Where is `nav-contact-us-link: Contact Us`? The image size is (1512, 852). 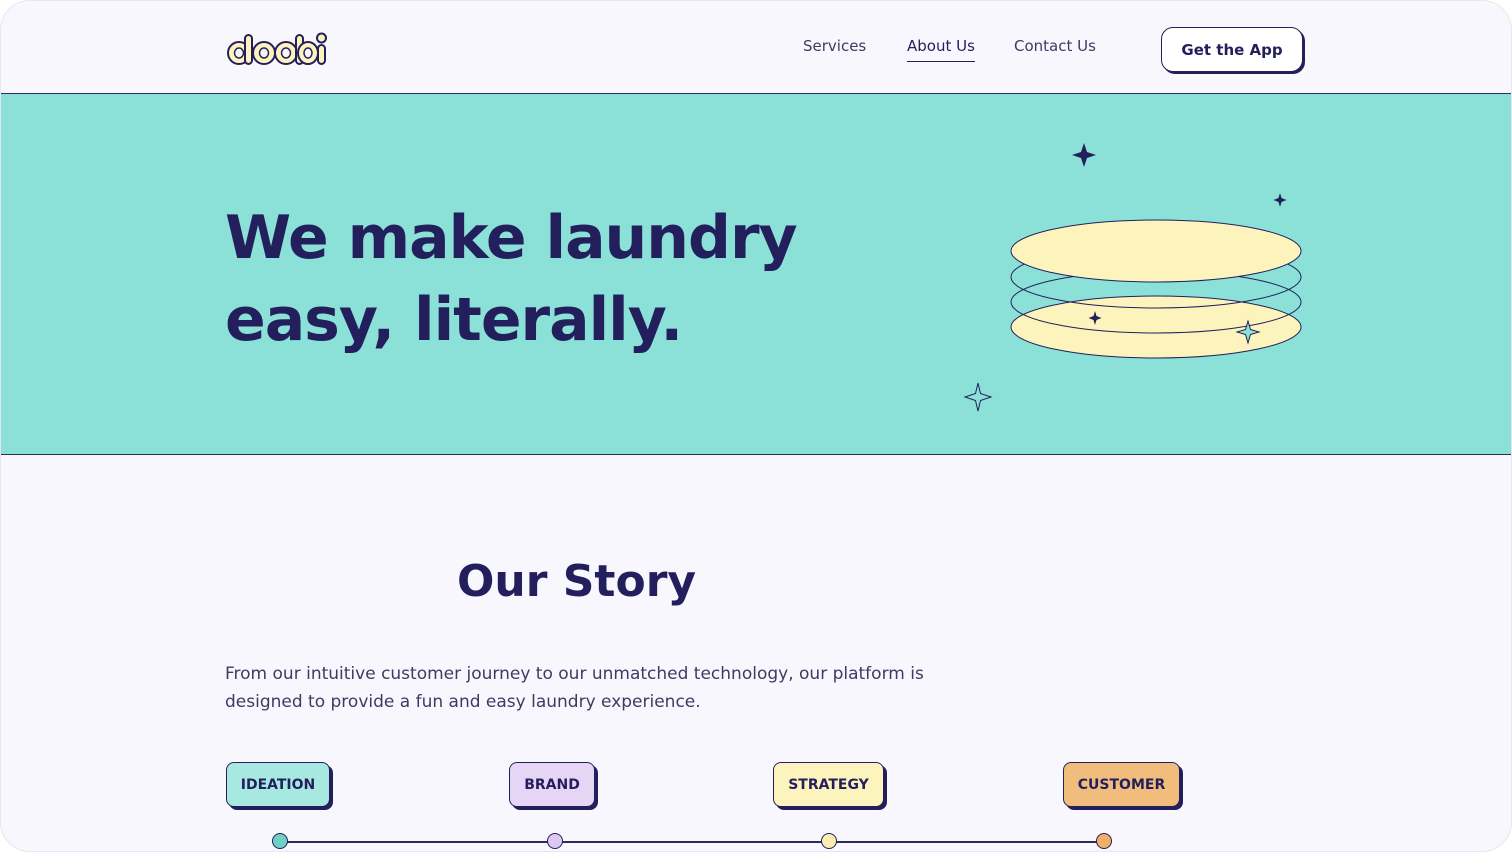 nav-contact-us-link: Contact Us is located at coordinates (1055, 46).